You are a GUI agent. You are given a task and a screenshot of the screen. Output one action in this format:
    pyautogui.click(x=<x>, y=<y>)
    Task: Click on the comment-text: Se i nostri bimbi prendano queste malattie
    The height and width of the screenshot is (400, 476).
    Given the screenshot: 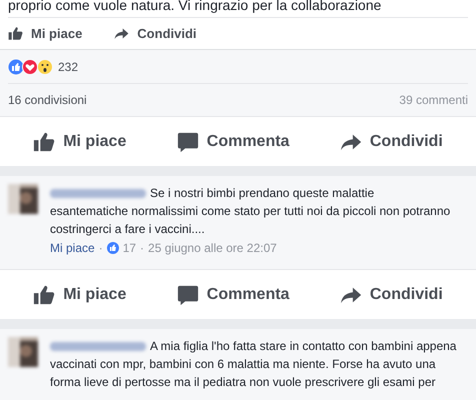 What is the action you would take?
    pyautogui.click(x=262, y=193)
    